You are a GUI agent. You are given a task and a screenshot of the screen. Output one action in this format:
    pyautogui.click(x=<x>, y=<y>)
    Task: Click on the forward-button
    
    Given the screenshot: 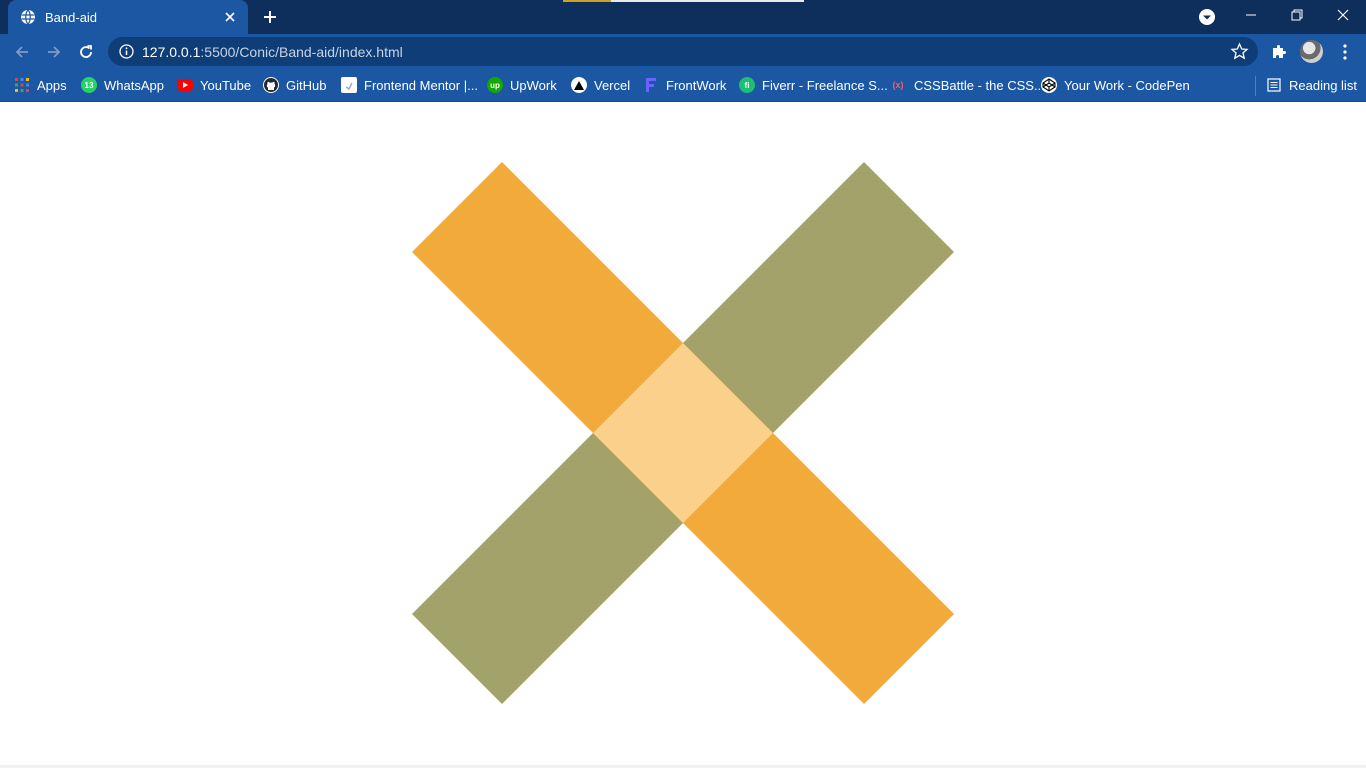 What is the action you would take?
    pyautogui.click(x=54, y=52)
    